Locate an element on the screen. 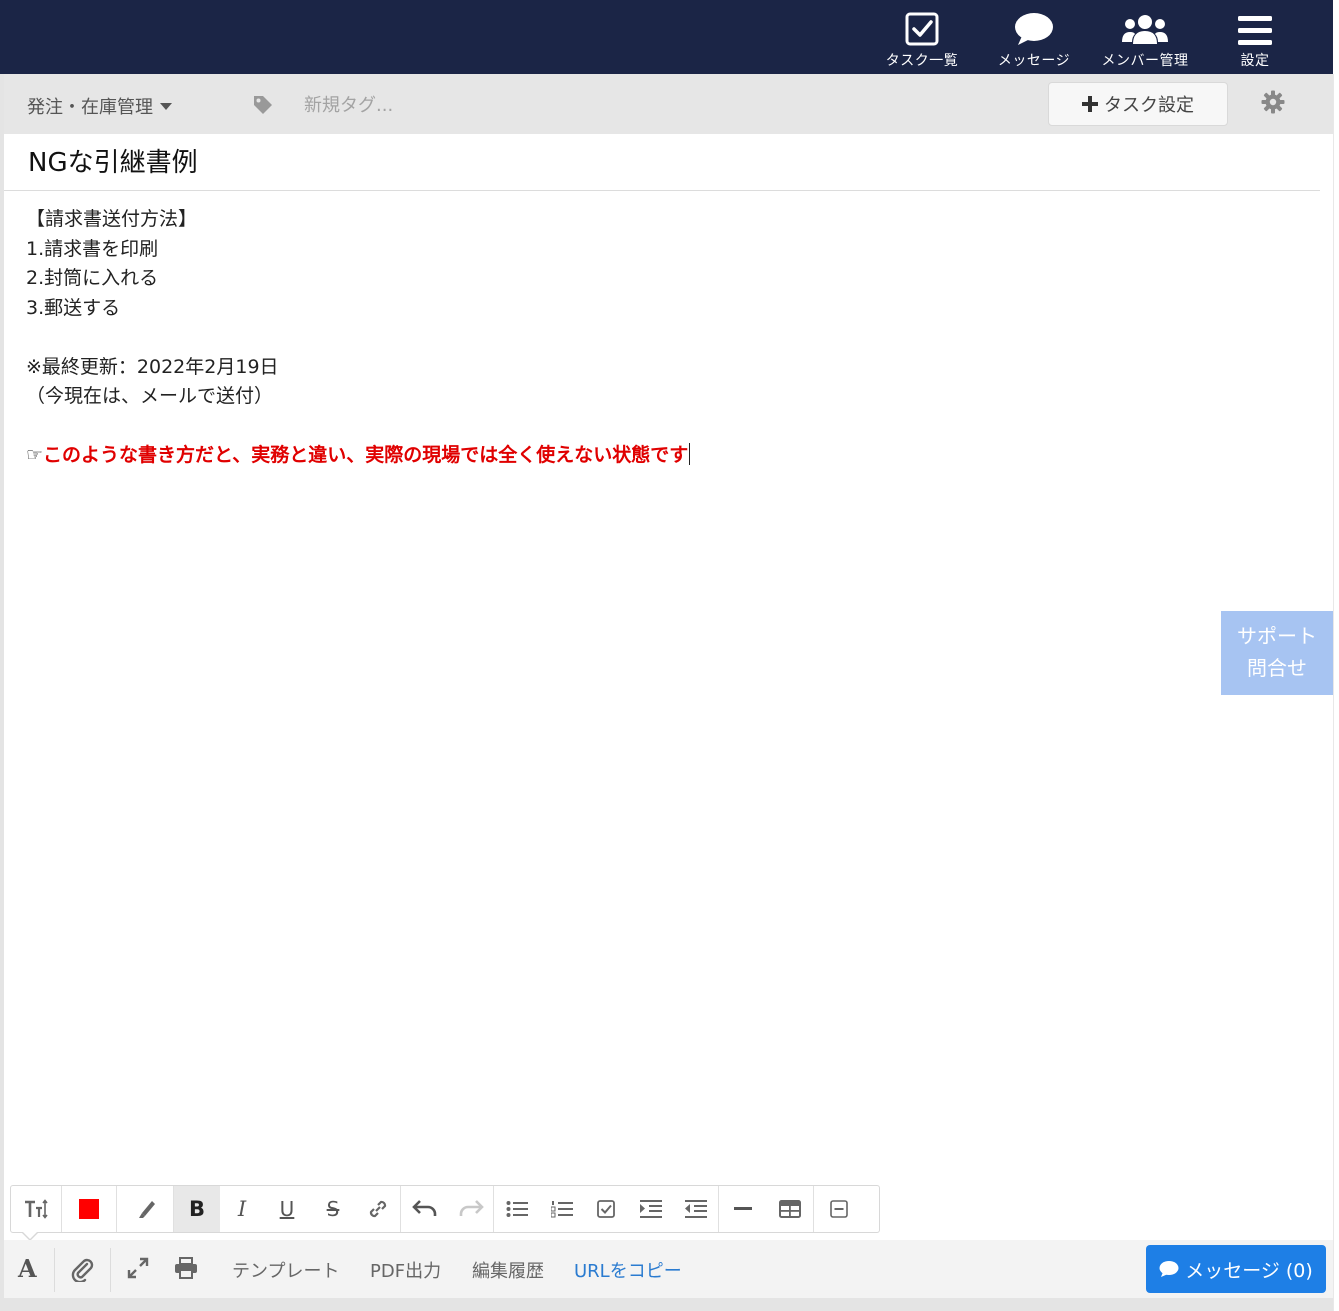  task-settings-button: タスク設定 is located at coordinates (1138, 104).